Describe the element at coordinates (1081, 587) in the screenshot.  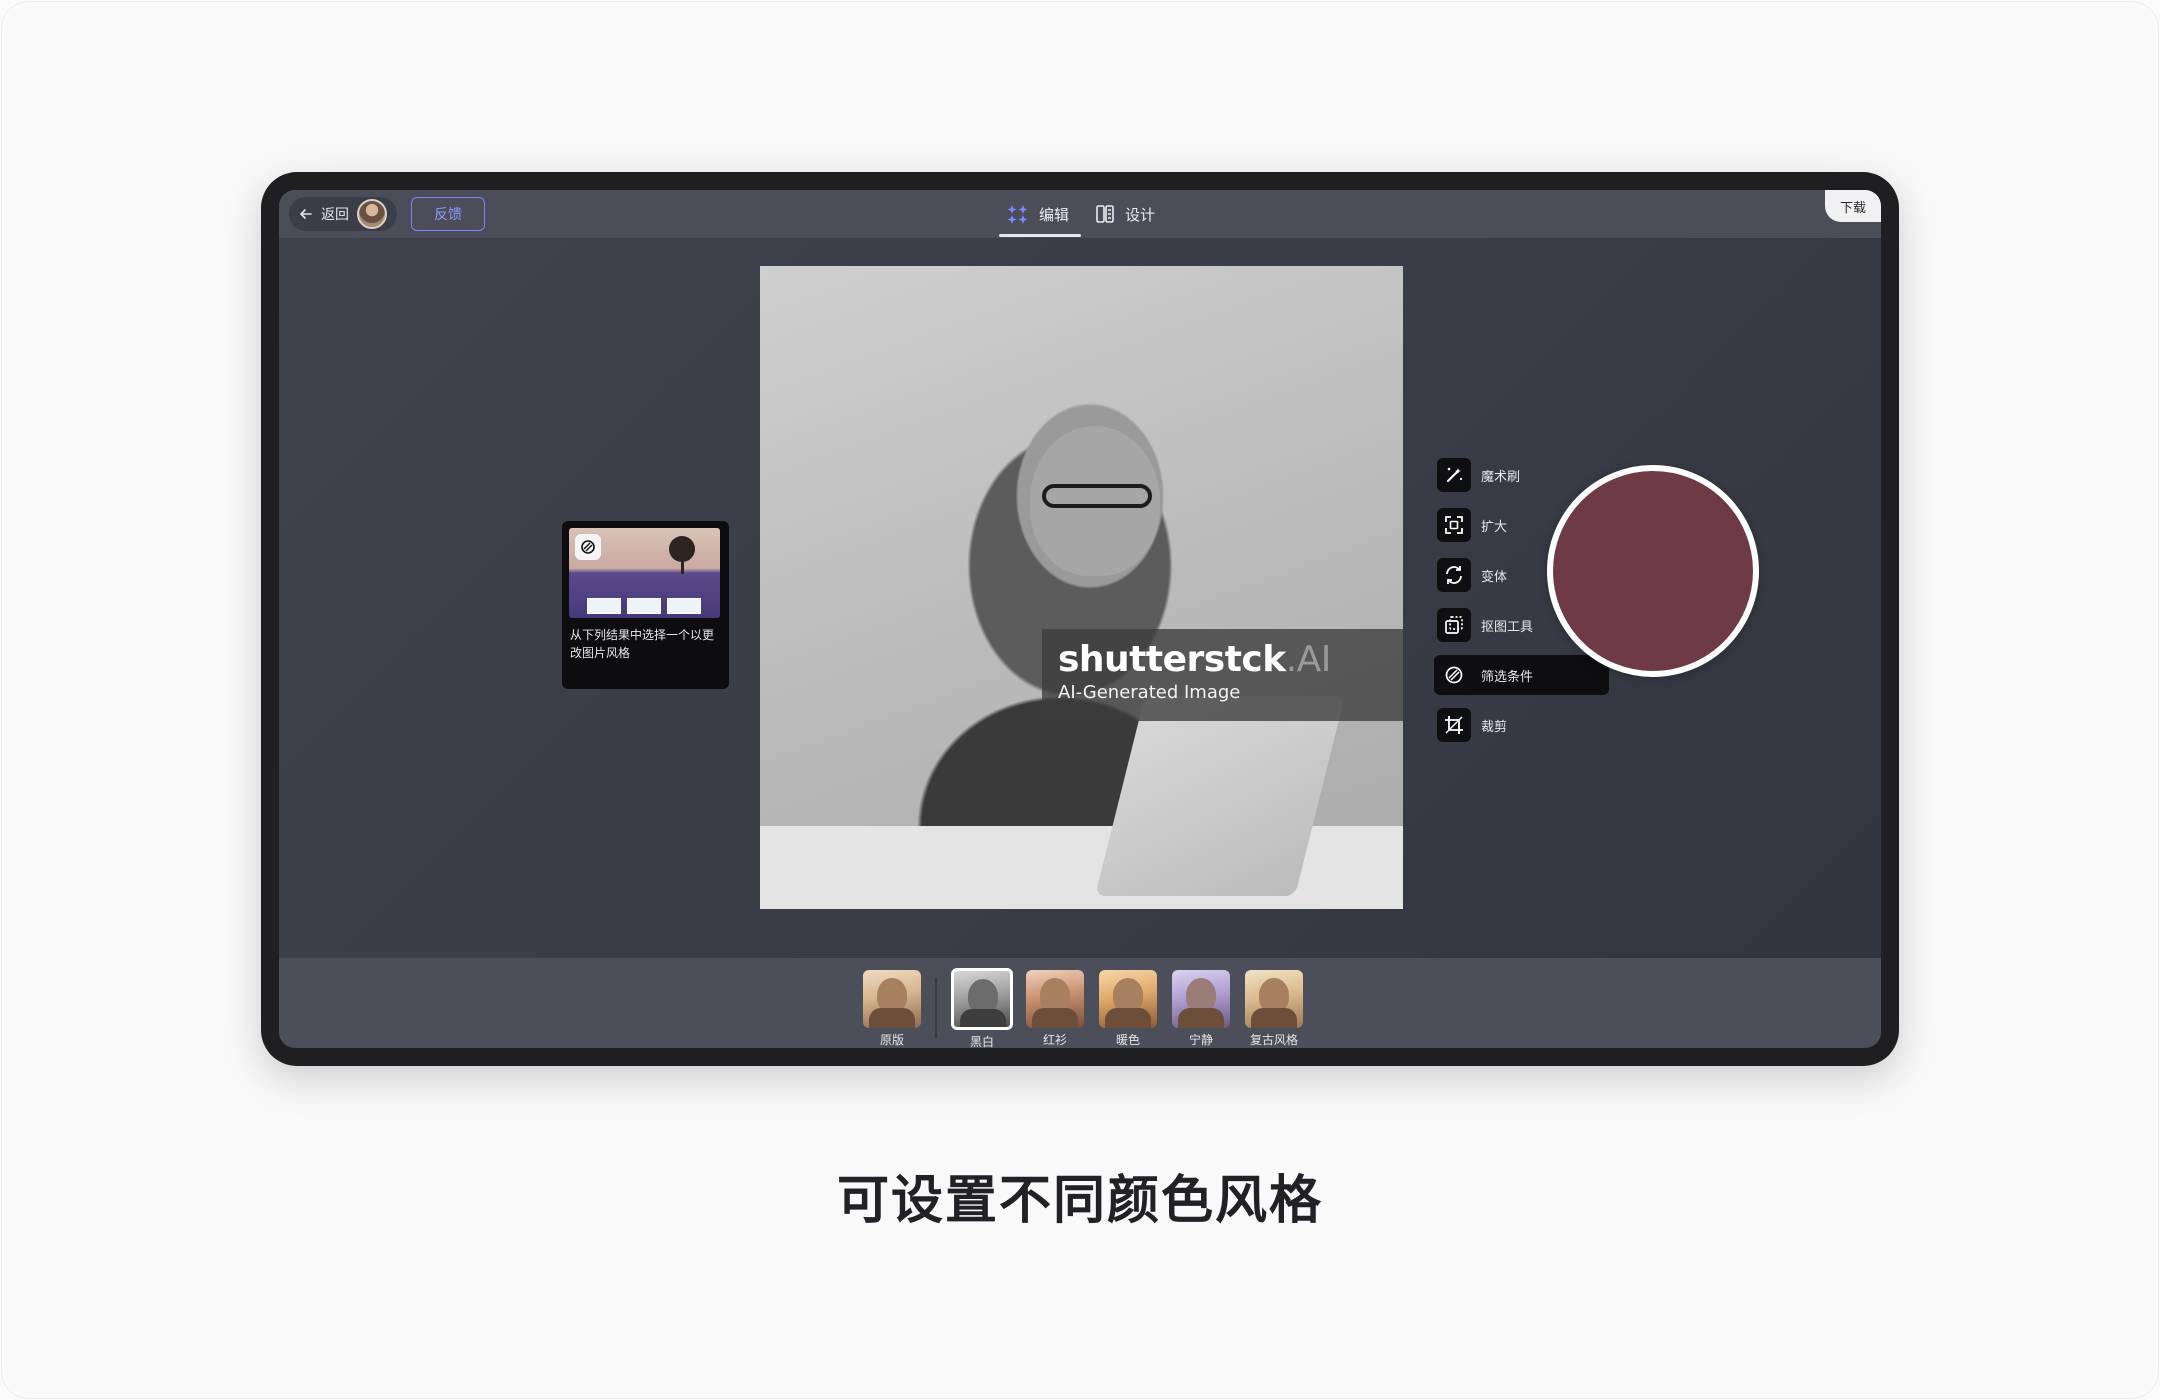
I see `main-photo: shutterstck.AI AI-Generated Image` at that location.